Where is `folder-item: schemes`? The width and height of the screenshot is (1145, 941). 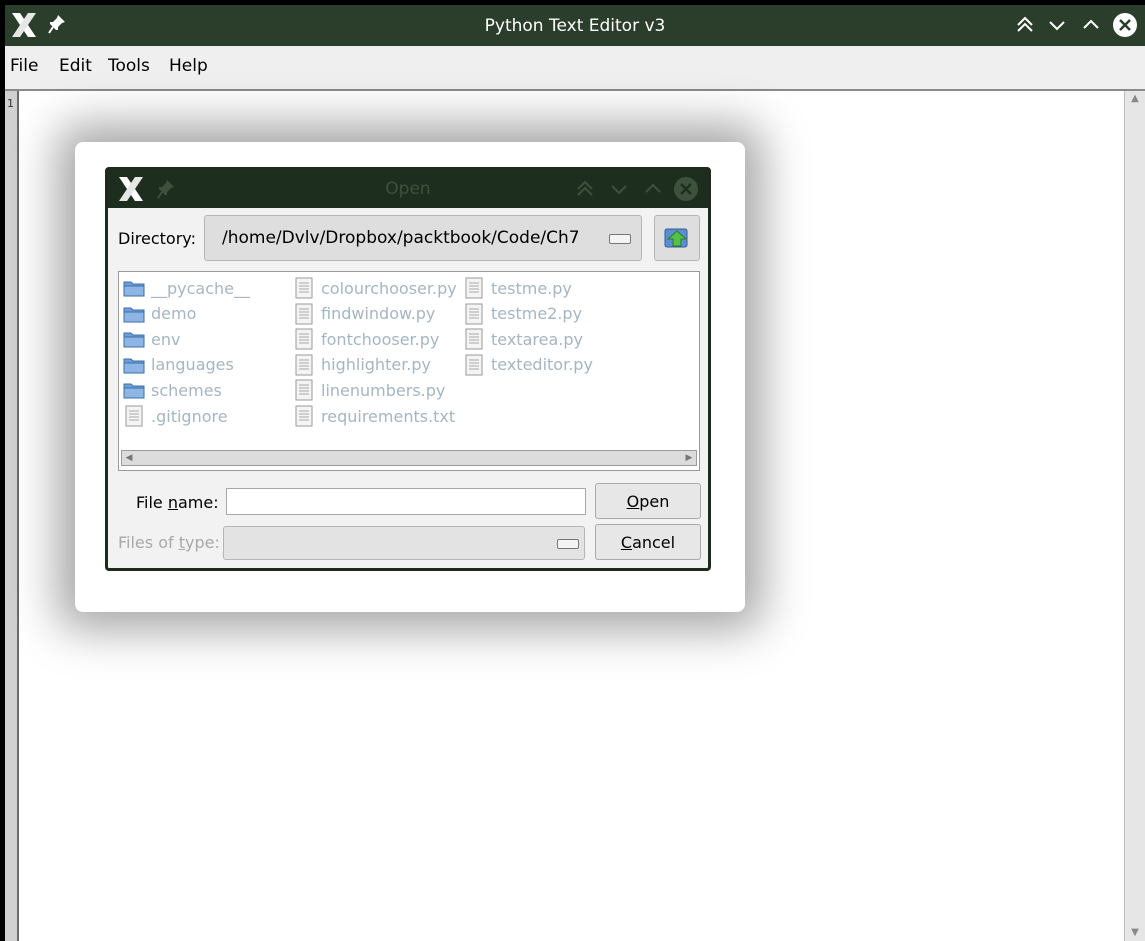
folder-item: schemes is located at coordinates (172, 390).